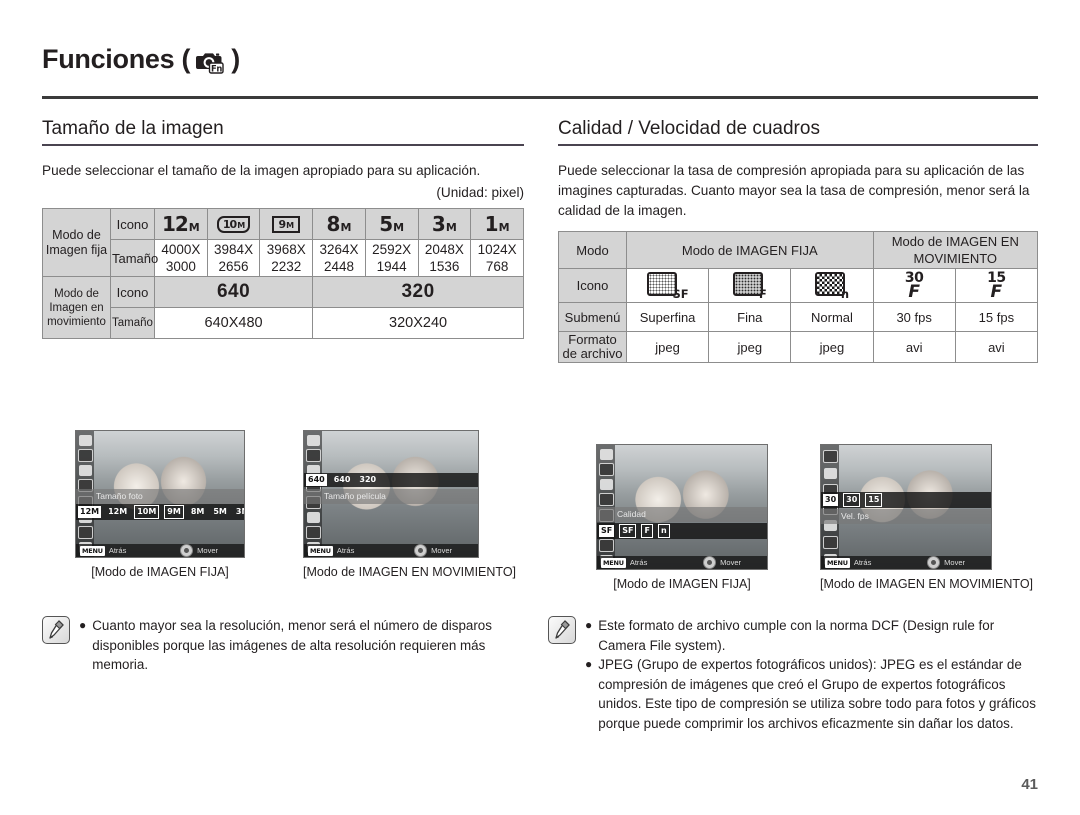  Describe the element at coordinates (906, 500) in the screenshot. I see `option-strip: 30 30 15` at that location.